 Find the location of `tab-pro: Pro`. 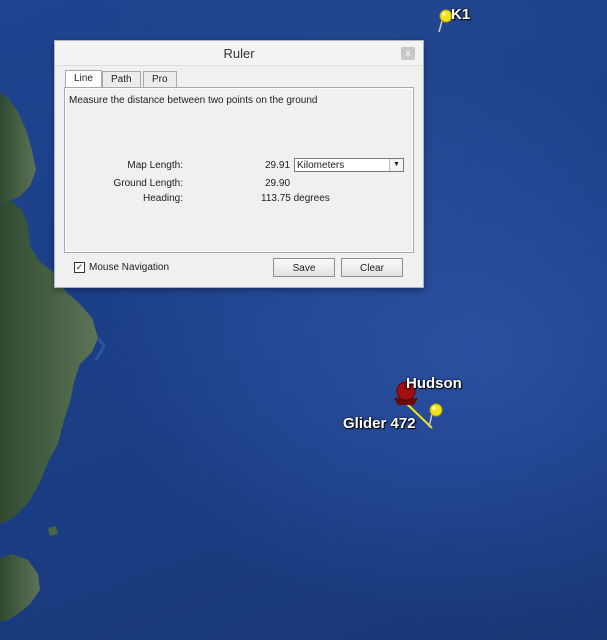

tab-pro: Pro is located at coordinates (160, 79).